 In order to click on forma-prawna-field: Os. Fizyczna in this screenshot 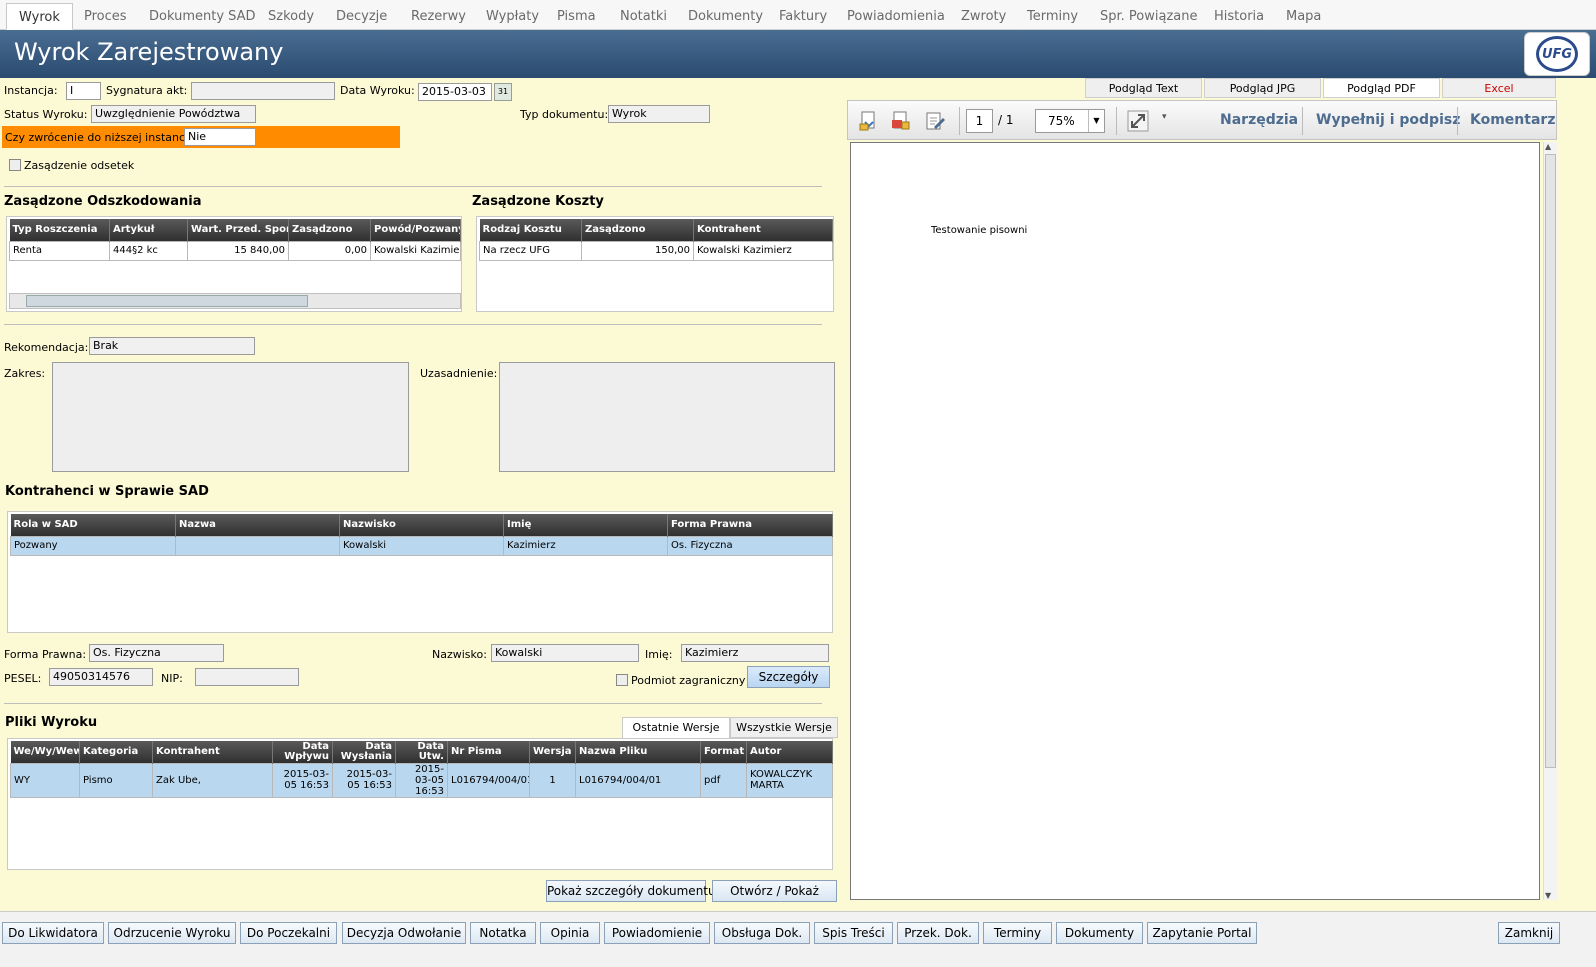, I will do `click(156, 653)`.